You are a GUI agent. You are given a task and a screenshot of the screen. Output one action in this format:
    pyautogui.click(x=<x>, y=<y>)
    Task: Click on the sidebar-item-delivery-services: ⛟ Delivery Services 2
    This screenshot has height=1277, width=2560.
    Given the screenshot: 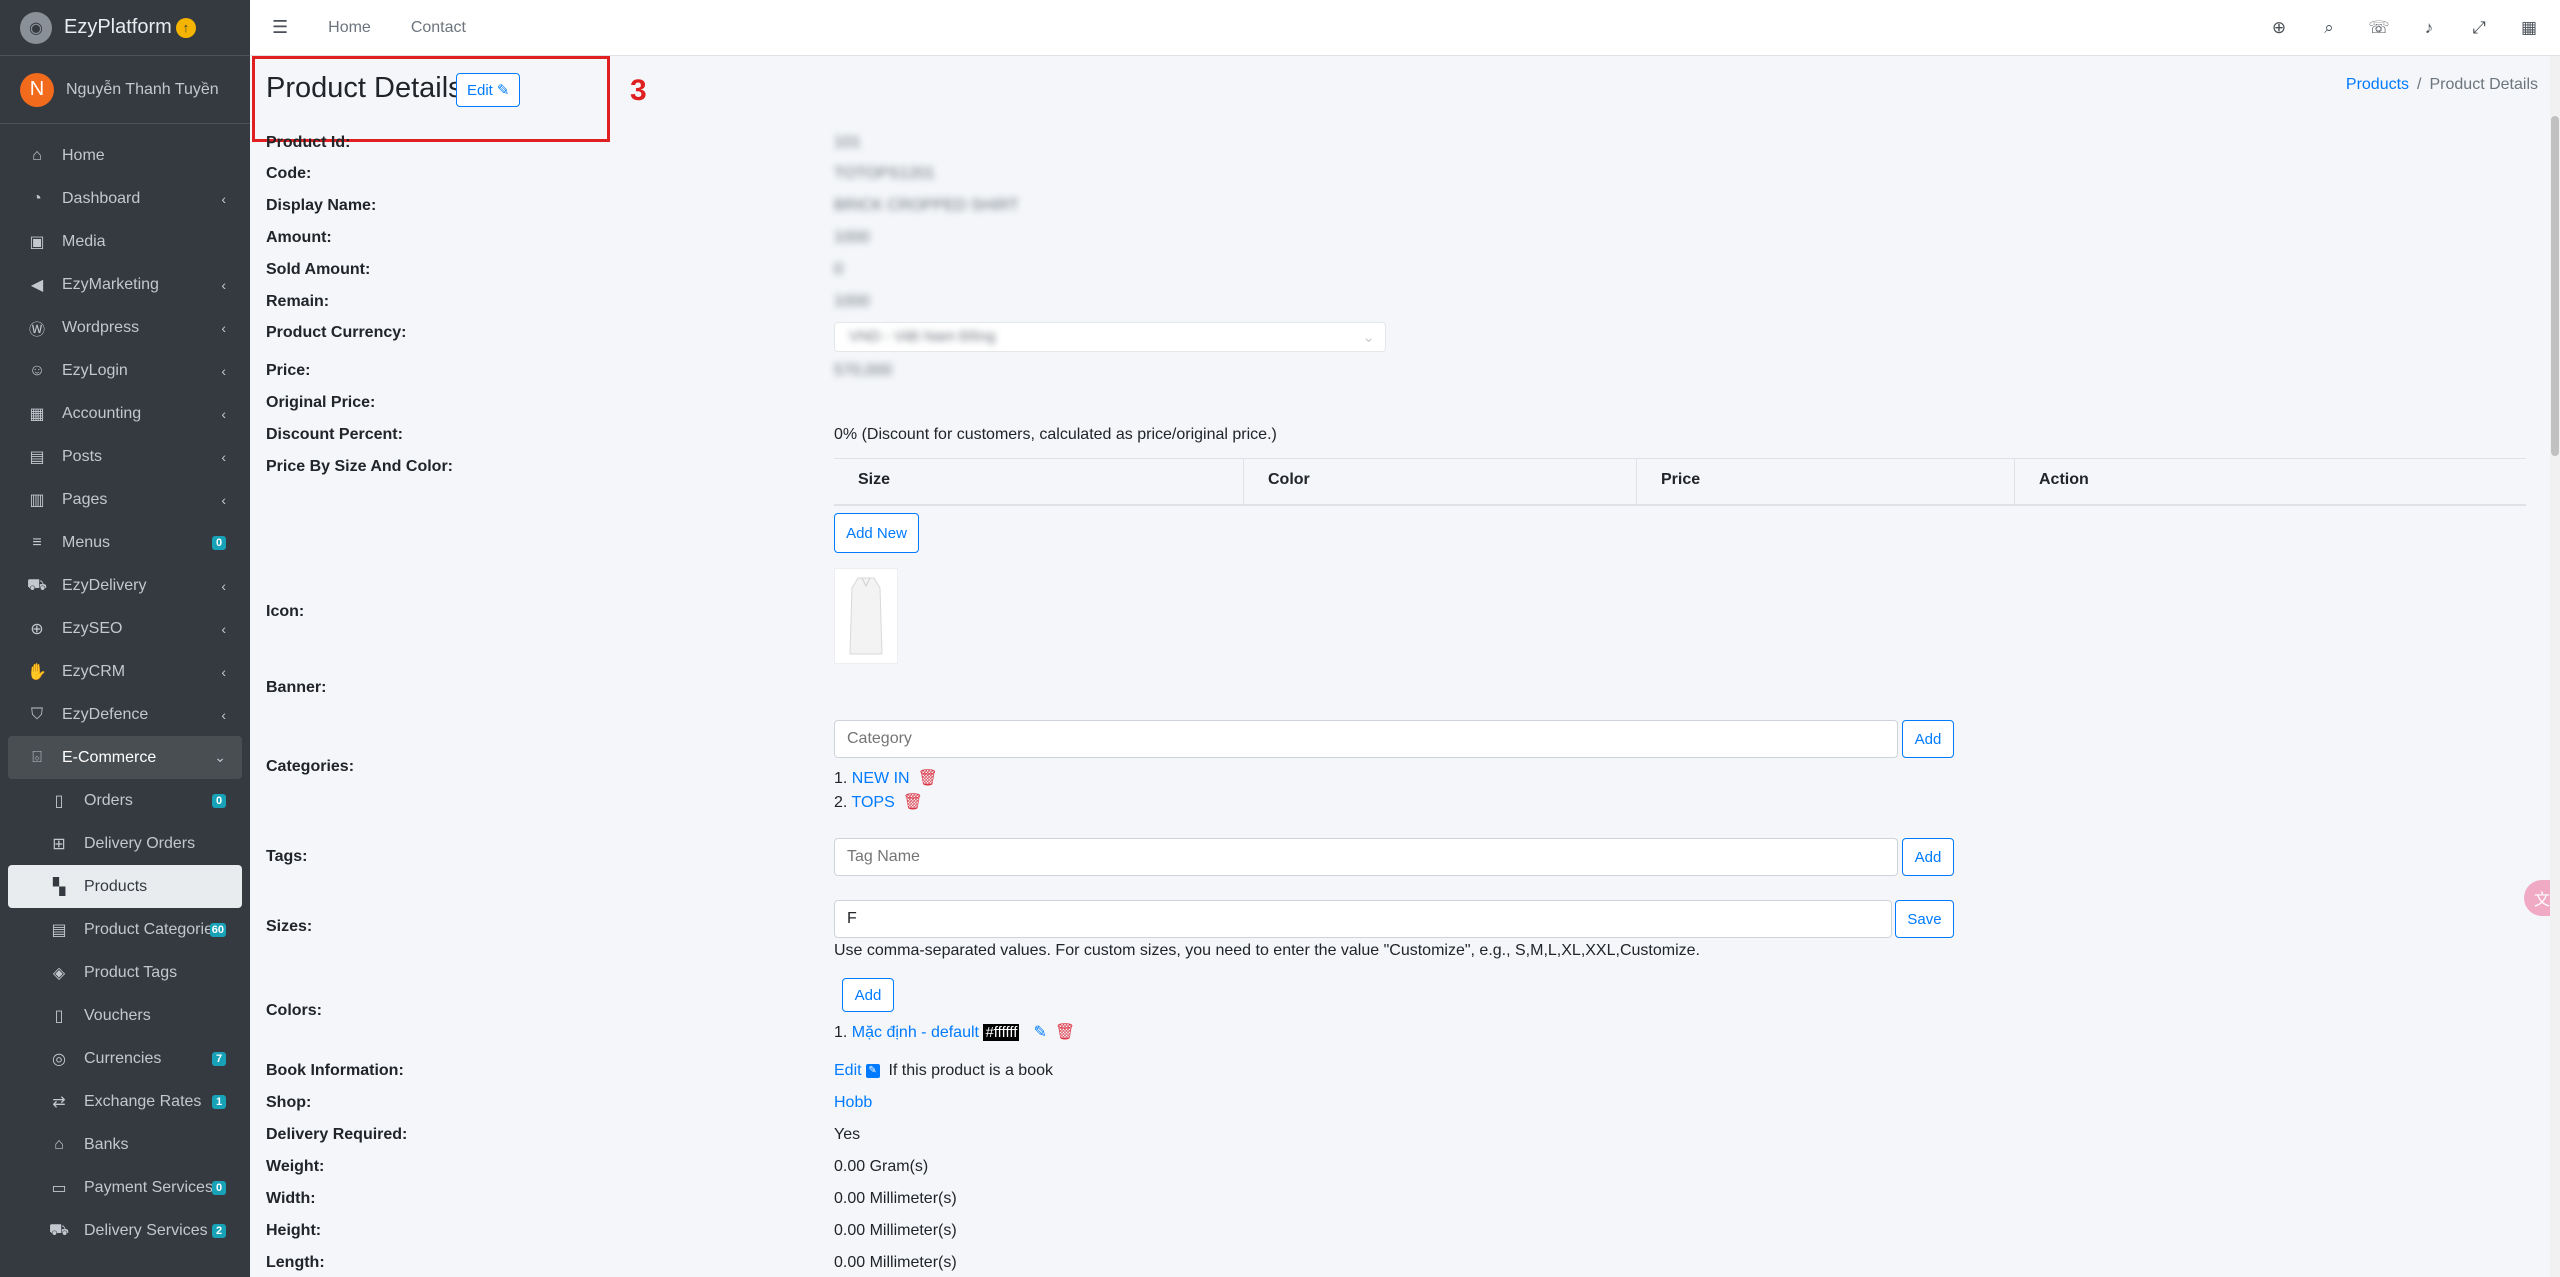 What is the action you would take?
    pyautogui.click(x=125, y=1230)
    